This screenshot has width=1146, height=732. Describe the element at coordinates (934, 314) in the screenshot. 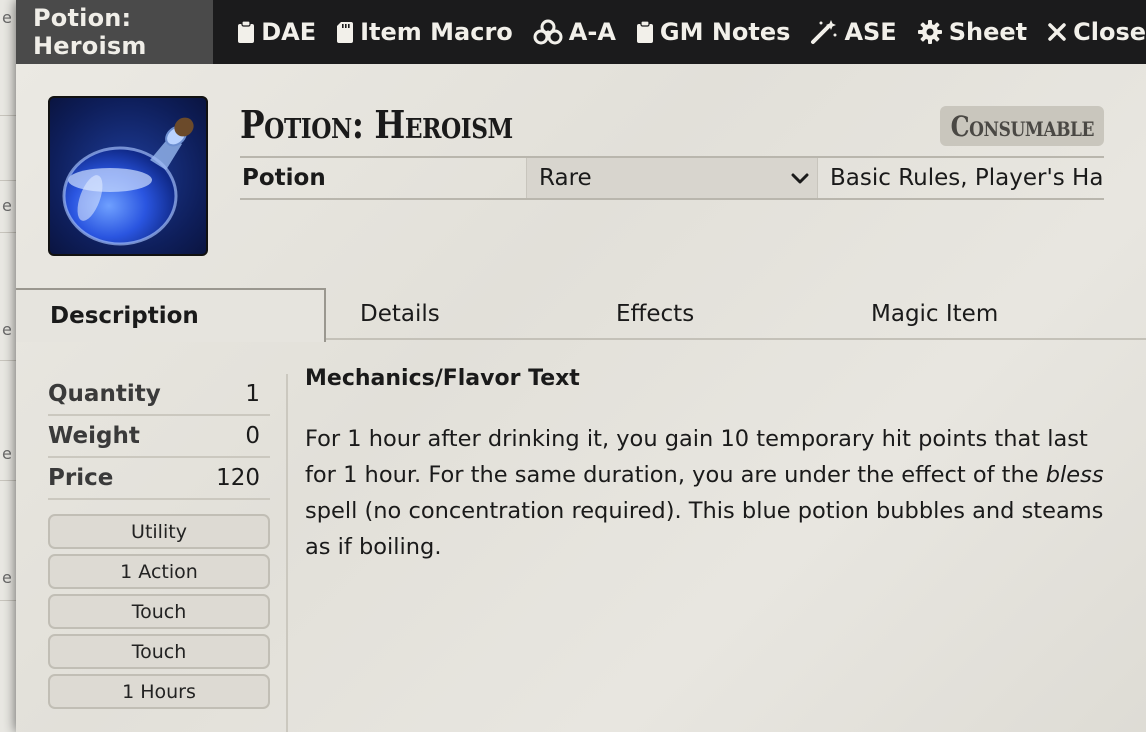

I see `tab-magic-item: Magic Item` at that location.